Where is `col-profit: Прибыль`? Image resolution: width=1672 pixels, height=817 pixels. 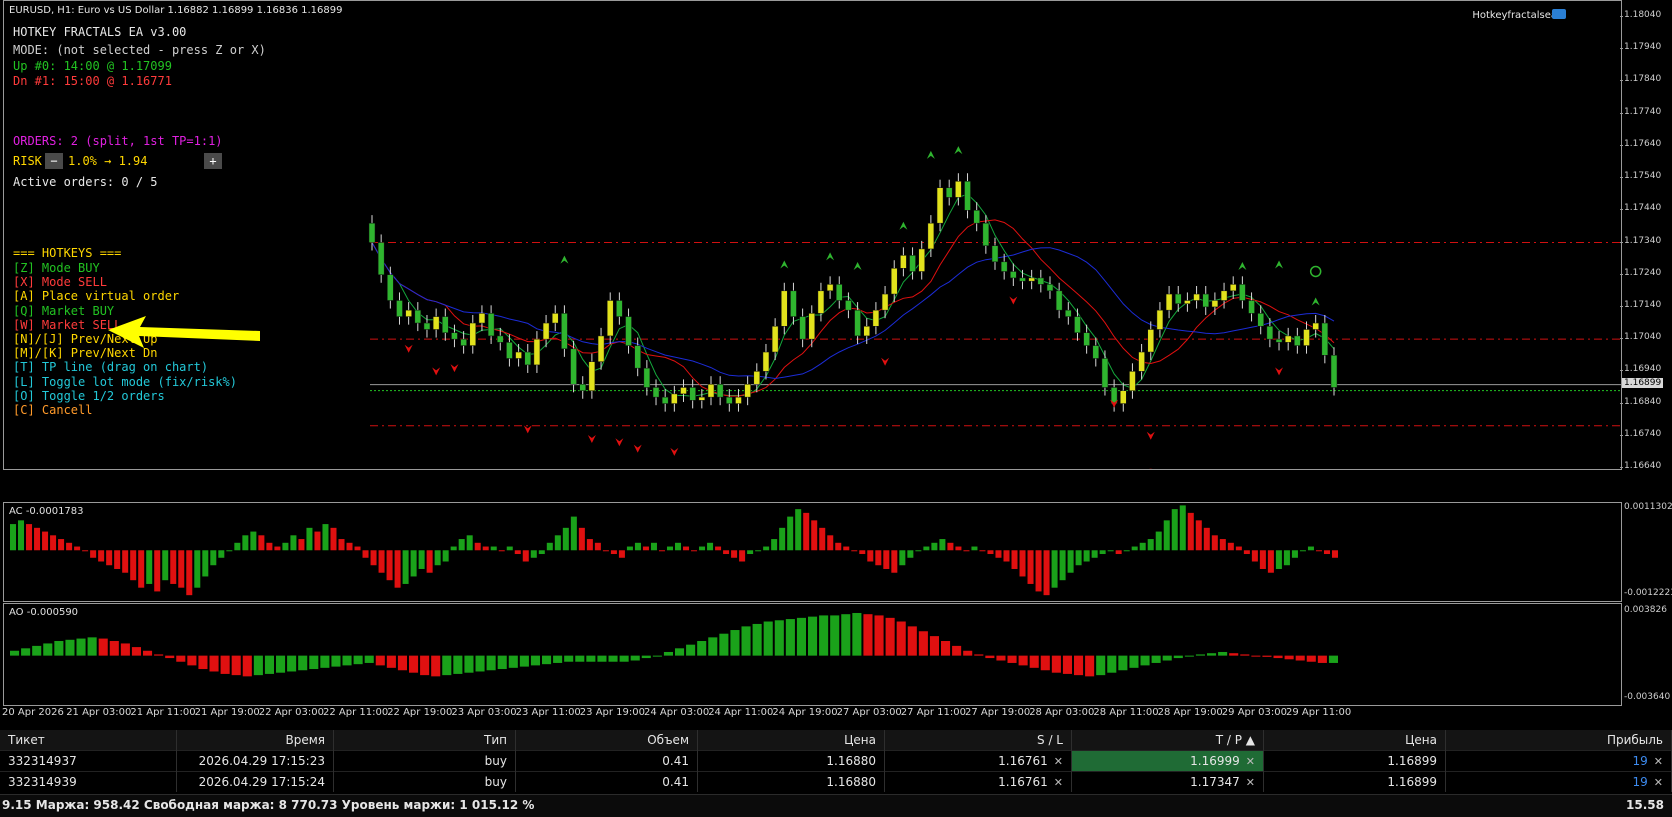 col-profit: Прибыль is located at coordinates (1558, 740).